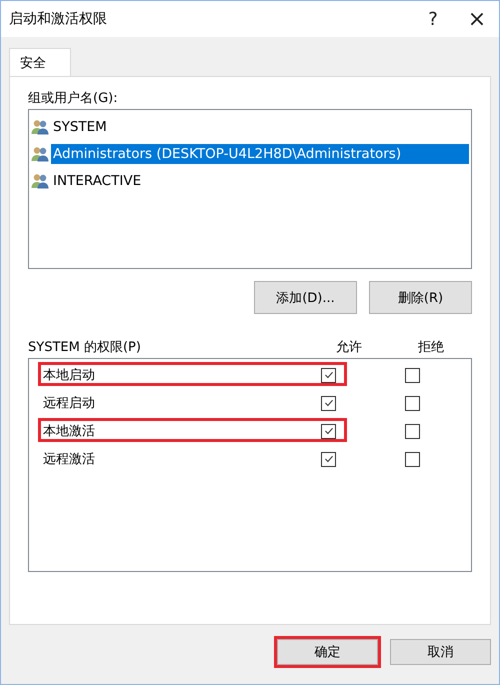 Image resolution: width=500 pixels, height=685 pixels. What do you see at coordinates (69, 403) in the screenshot?
I see `permission-name: 远程启动` at bounding box center [69, 403].